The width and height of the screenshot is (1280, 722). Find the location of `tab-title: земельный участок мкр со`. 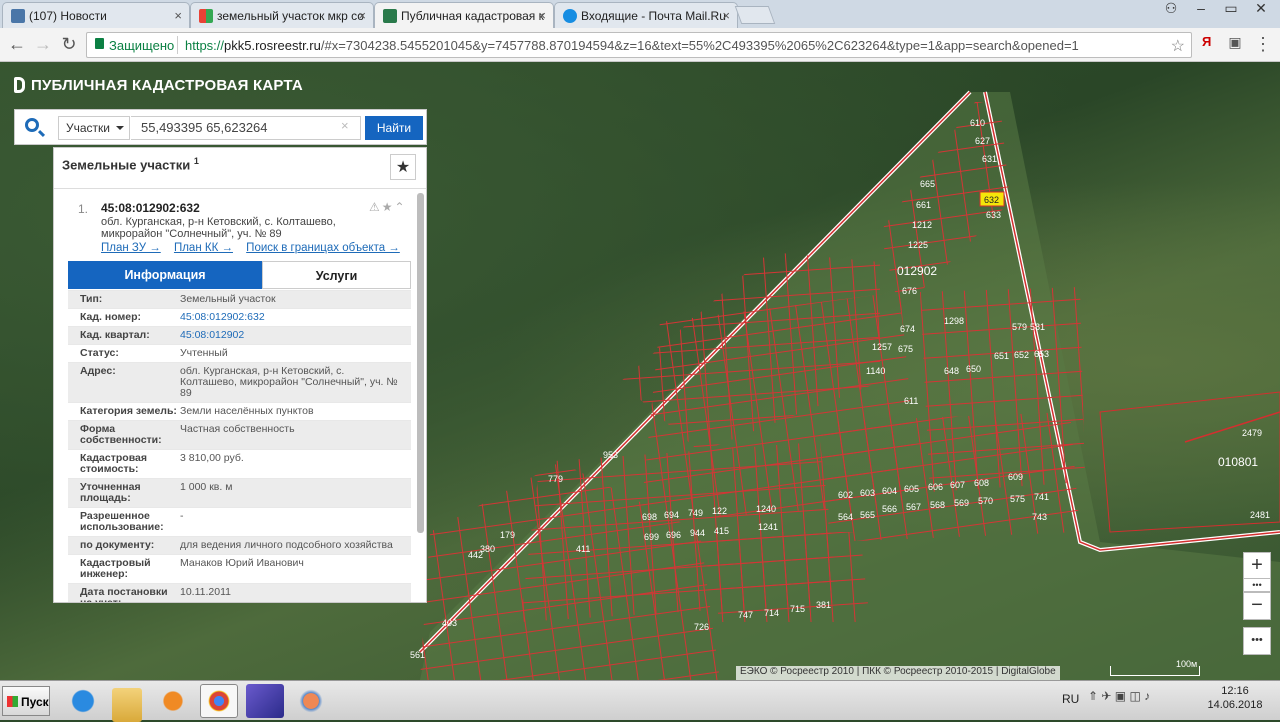

tab-title: земельный участок мкр со is located at coordinates (290, 16).